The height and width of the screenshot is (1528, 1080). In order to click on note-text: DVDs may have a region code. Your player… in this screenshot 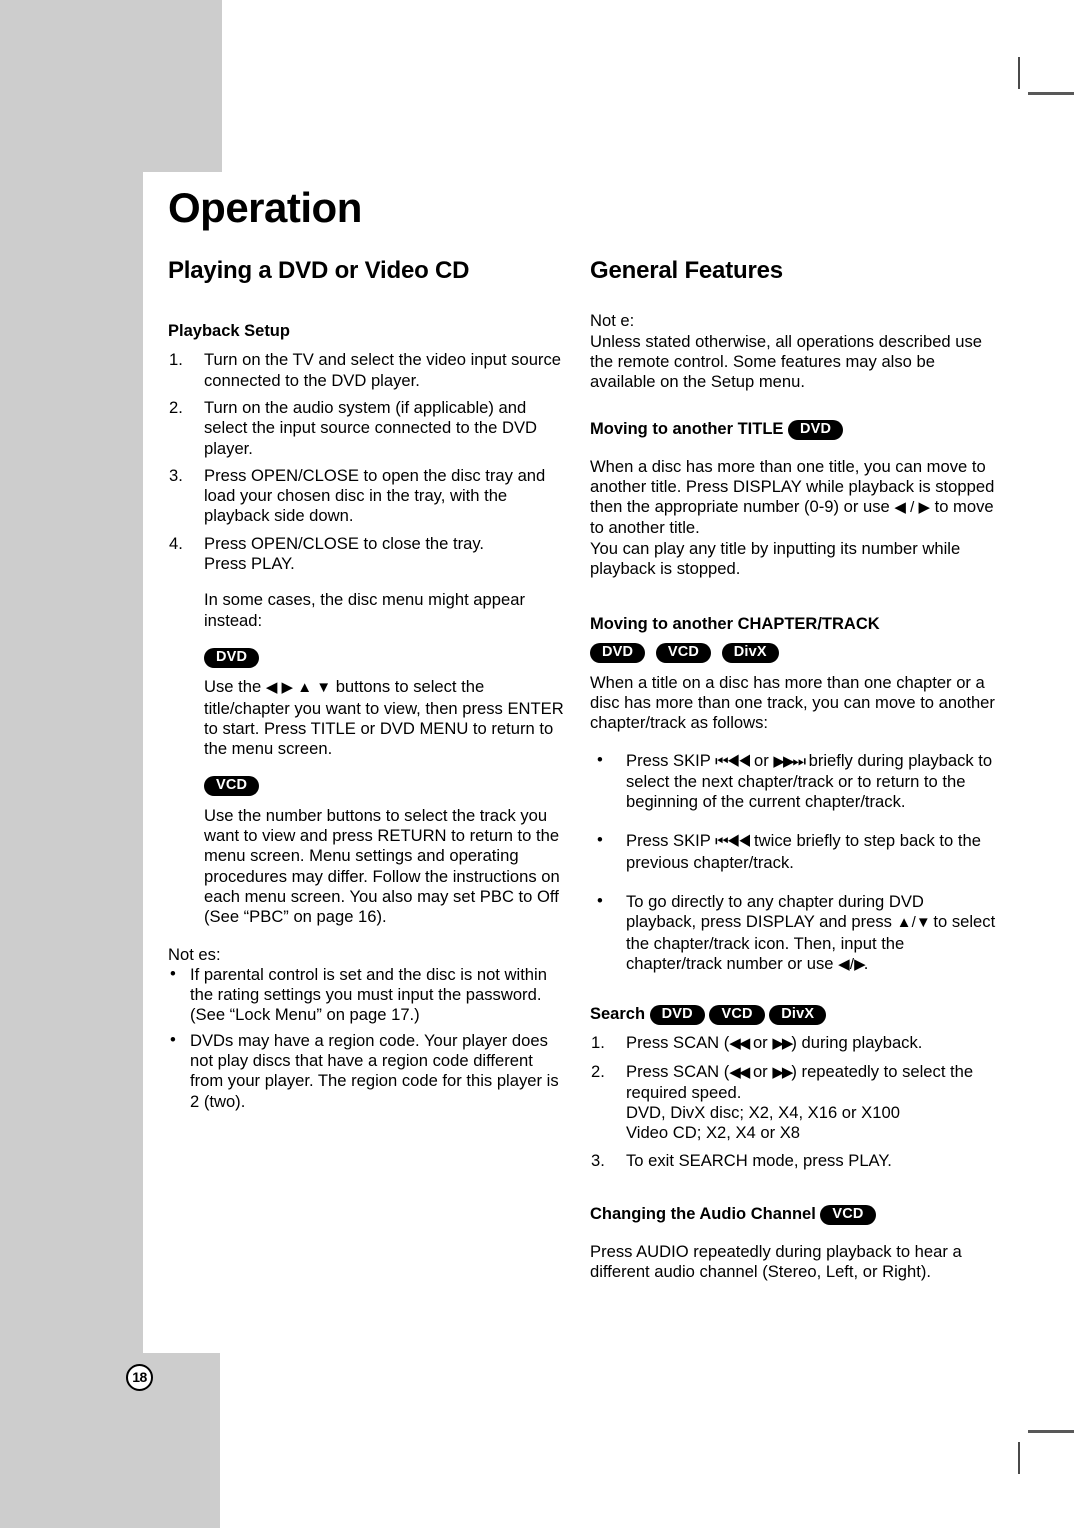, I will do `click(374, 1070)`.